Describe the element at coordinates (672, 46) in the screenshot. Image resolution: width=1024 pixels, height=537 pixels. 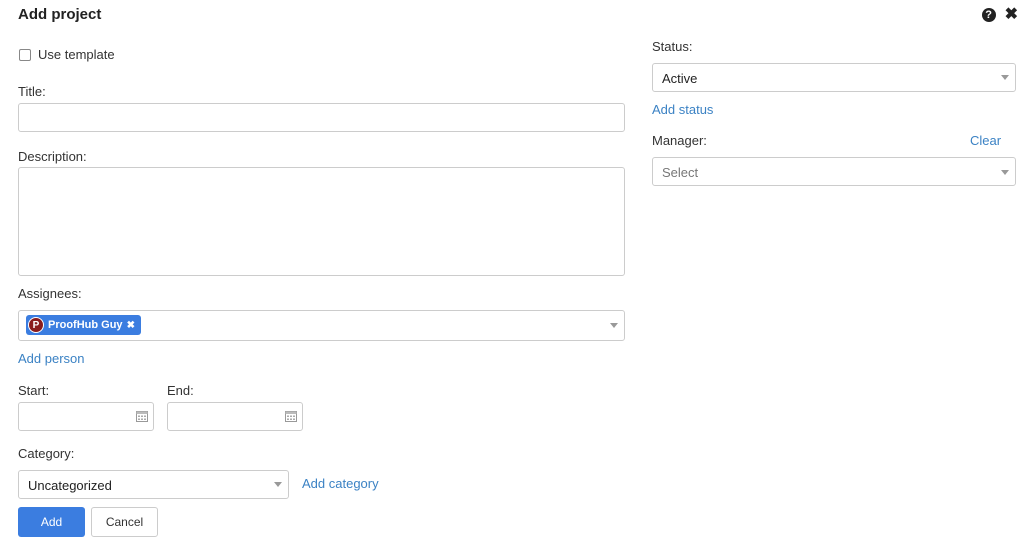
I see `status-label: Status:` at that location.